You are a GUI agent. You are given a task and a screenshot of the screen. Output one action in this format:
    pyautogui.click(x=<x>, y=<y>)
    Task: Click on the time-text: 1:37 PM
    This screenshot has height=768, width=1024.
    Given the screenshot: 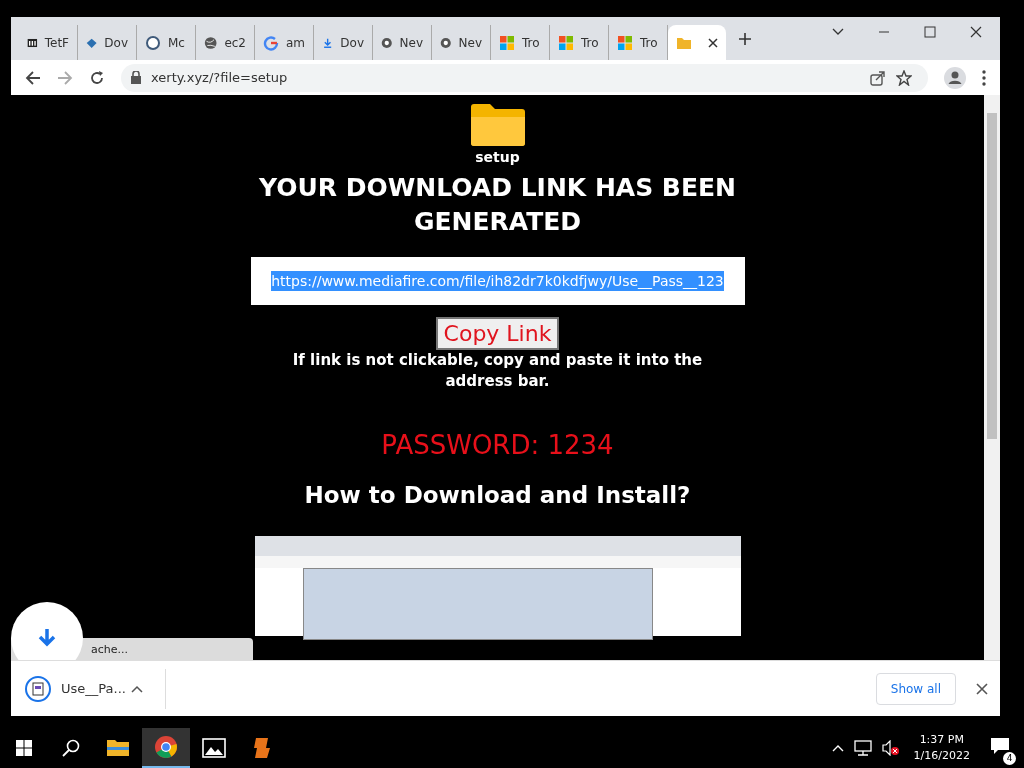 What is the action you would take?
    pyautogui.click(x=941, y=740)
    